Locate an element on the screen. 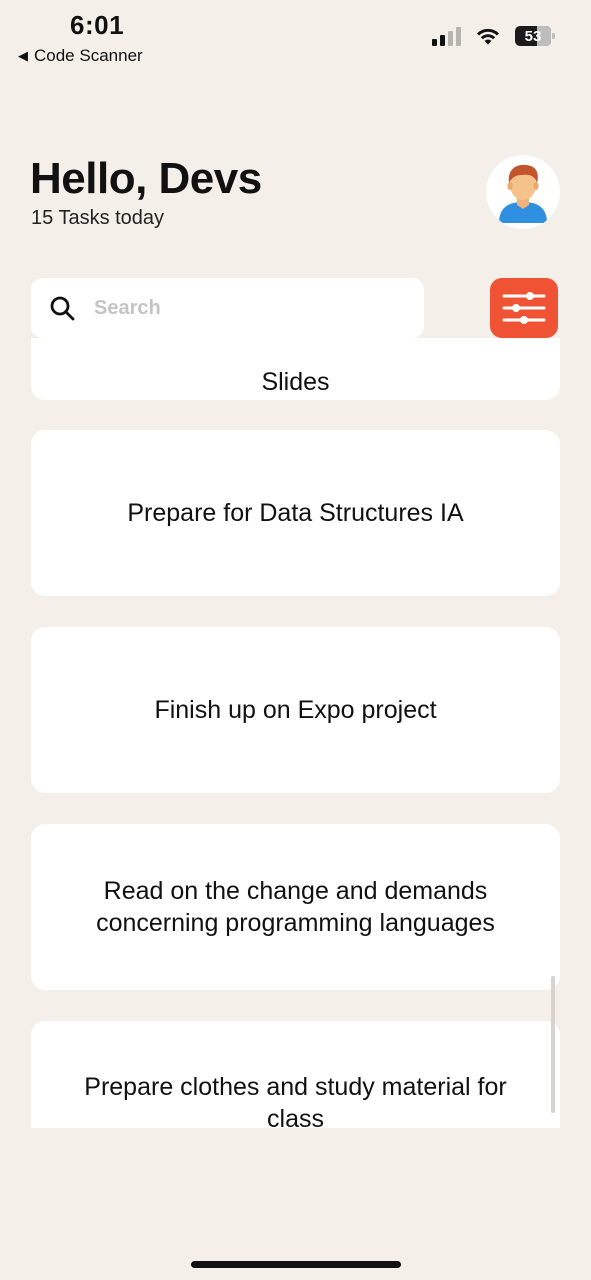 This screenshot has height=1280, width=591. home-indicator is located at coordinates (296, 1264).